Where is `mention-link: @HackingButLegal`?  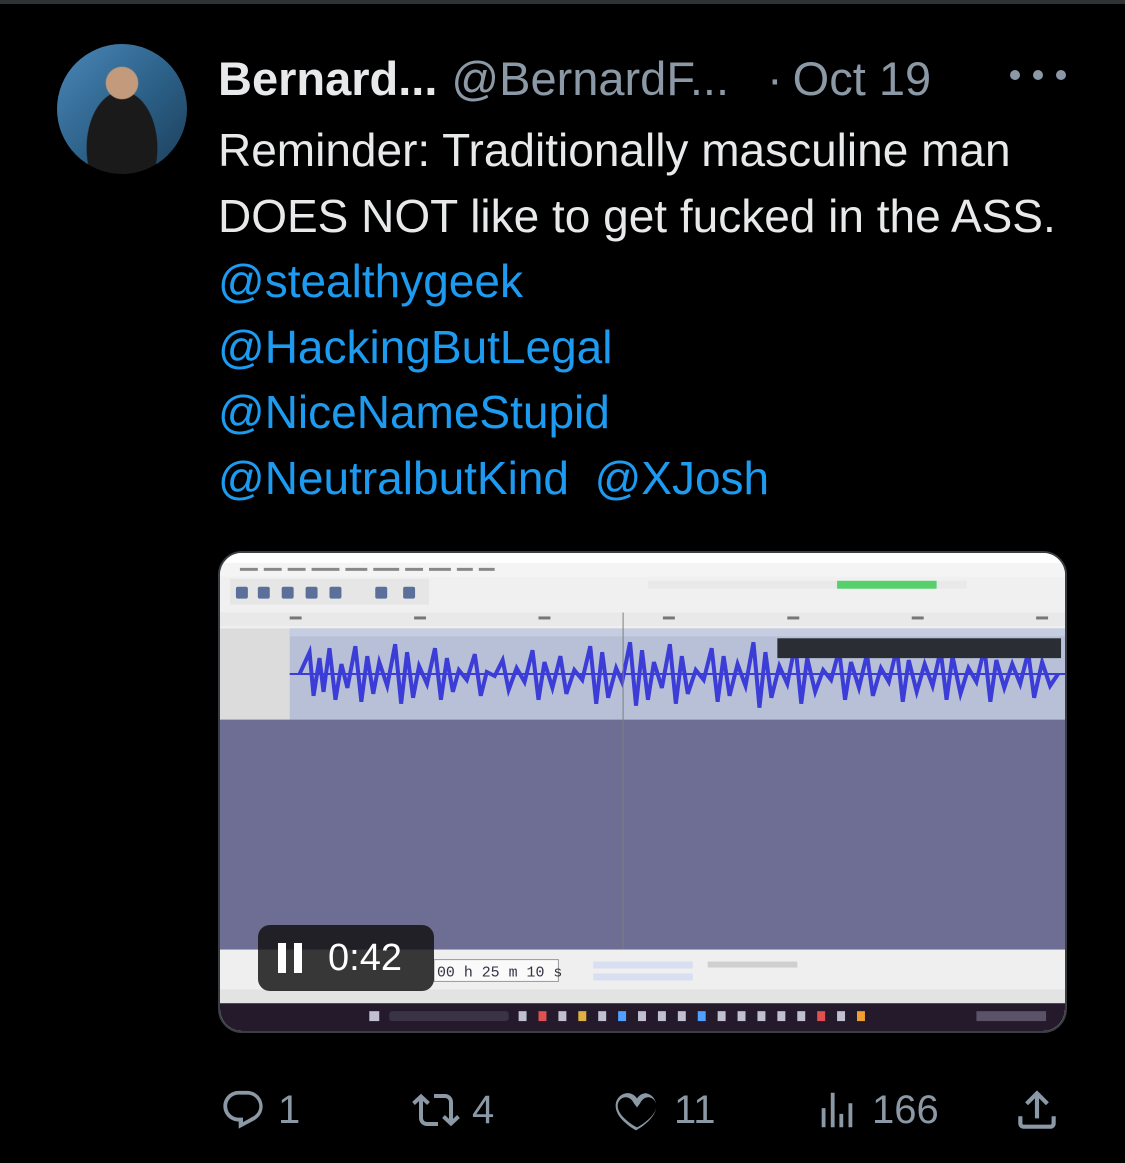
mention-link: @HackingButLegal is located at coordinates (415, 347).